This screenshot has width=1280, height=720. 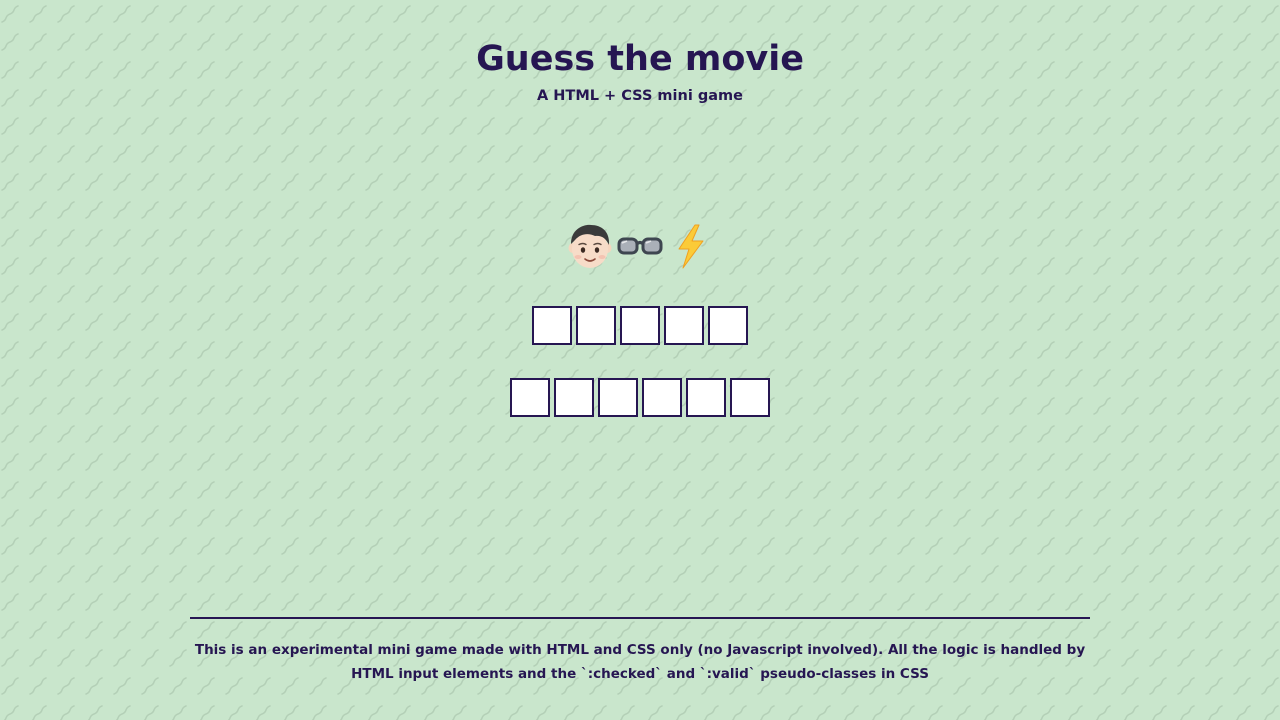 What do you see at coordinates (590, 246) in the screenshot?
I see `boy-face-icon` at bounding box center [590, 246].